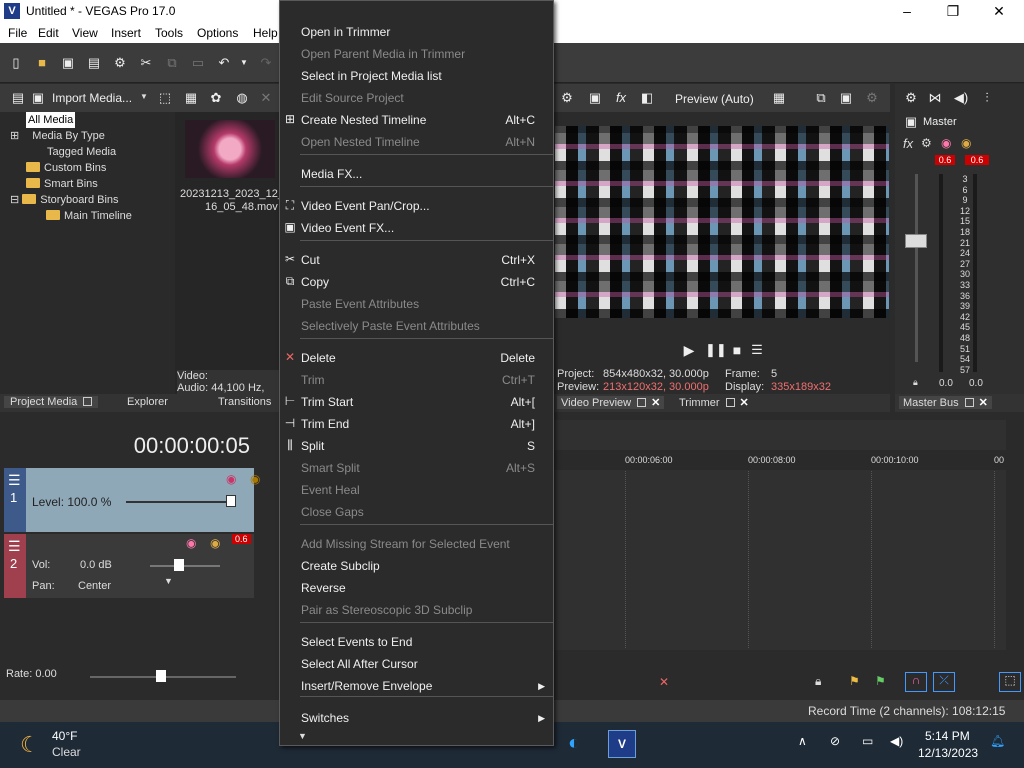 Image resolution: width=1024 pixels, height=768 pixels. What do you see at coordinates (757, 350) in the screenshot?
I see `more-menu-icon: ☰` at bounding box center [757, 350].